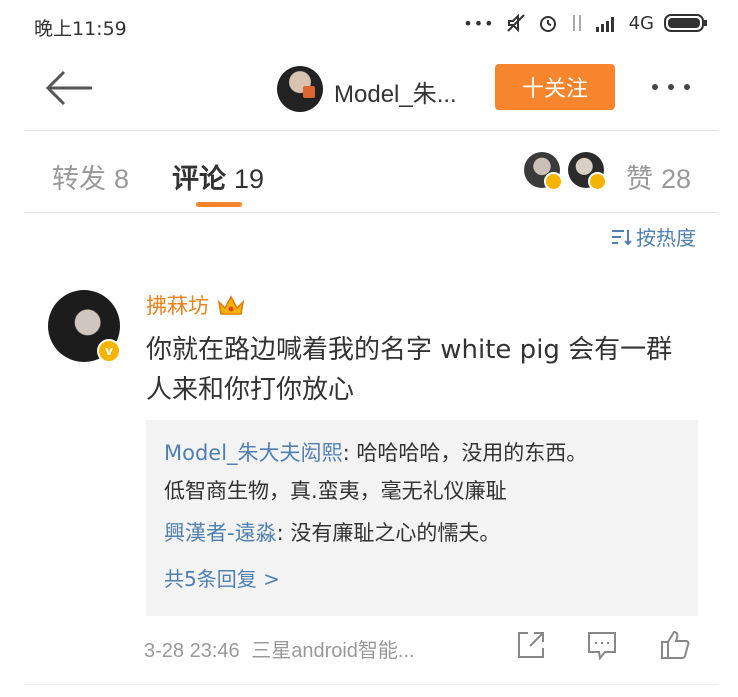 This screenshot has width=738, height=697. Describe the element at coordinates (602, 645) in the screenshot. I see `comment-icon` at that location.